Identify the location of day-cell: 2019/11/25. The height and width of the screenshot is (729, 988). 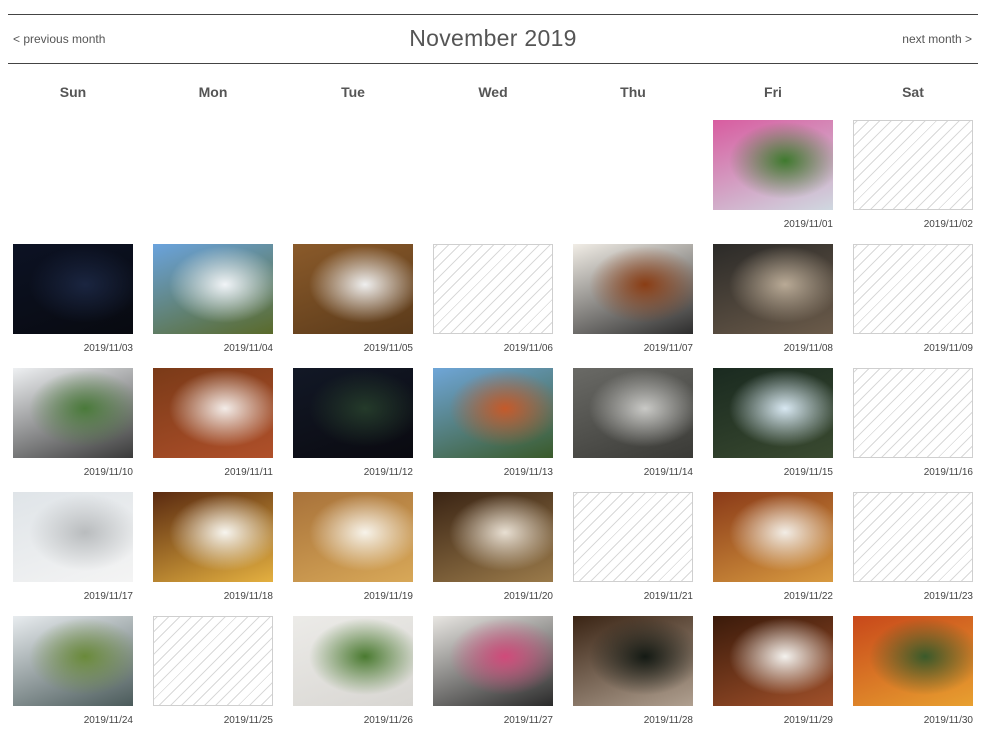
(213, 671).